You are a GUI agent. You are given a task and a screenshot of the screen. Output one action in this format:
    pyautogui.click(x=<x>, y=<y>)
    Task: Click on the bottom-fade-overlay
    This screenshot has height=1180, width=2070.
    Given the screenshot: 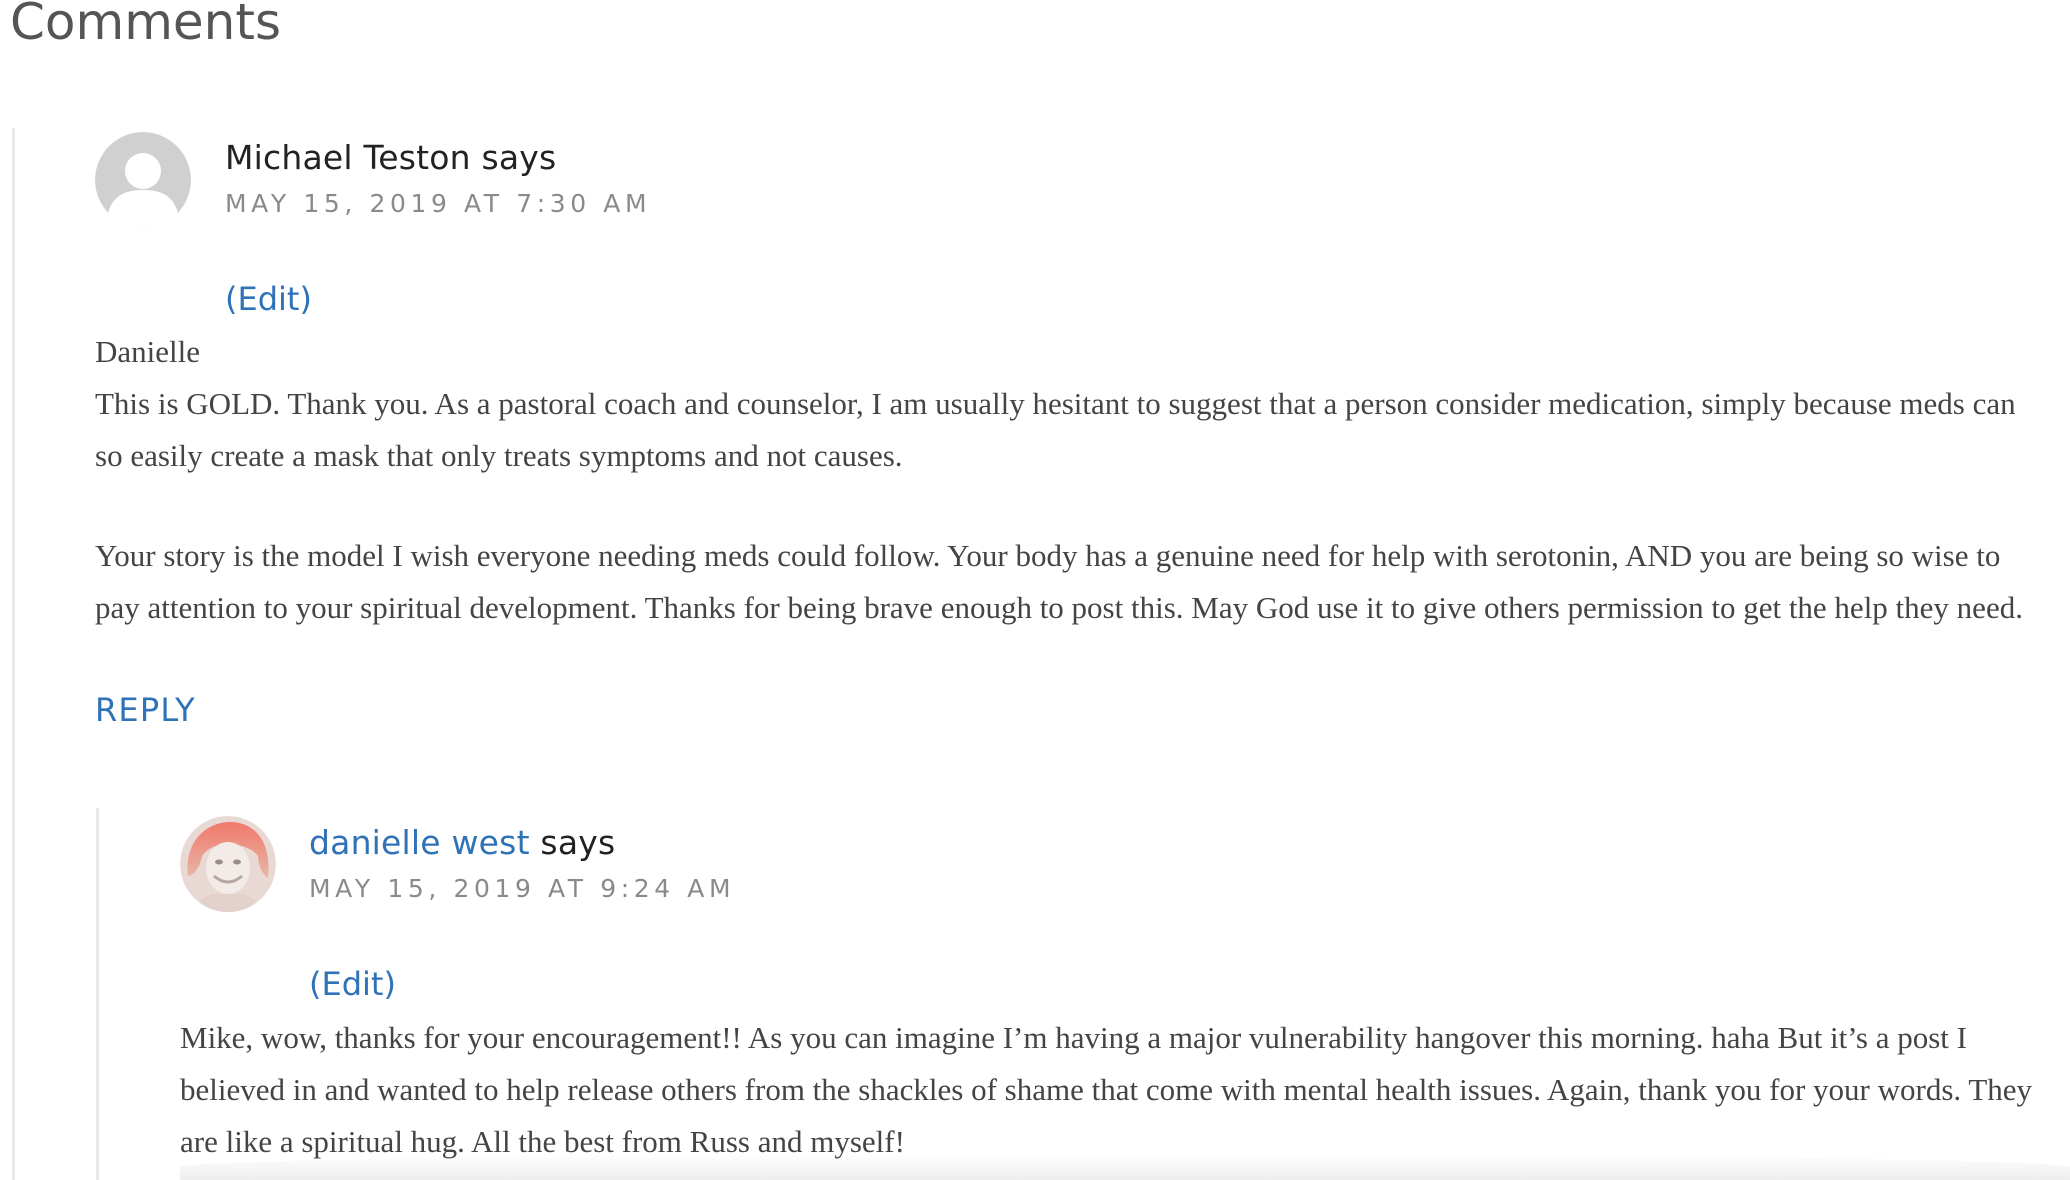 What is the action you would take?
    pyautogui.click(x=1125, y=1167)
    